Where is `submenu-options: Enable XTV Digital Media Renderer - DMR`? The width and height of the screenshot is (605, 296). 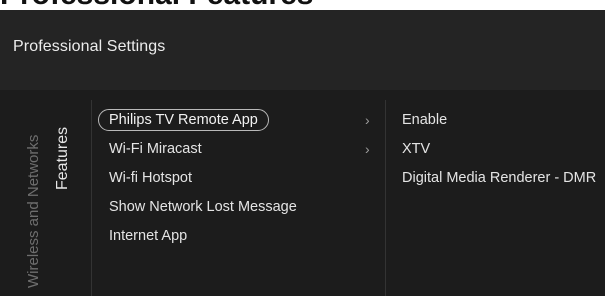
submenu-options: Enable XTV Digital Media Renderer - DMR is located at coordinates (499, 149).